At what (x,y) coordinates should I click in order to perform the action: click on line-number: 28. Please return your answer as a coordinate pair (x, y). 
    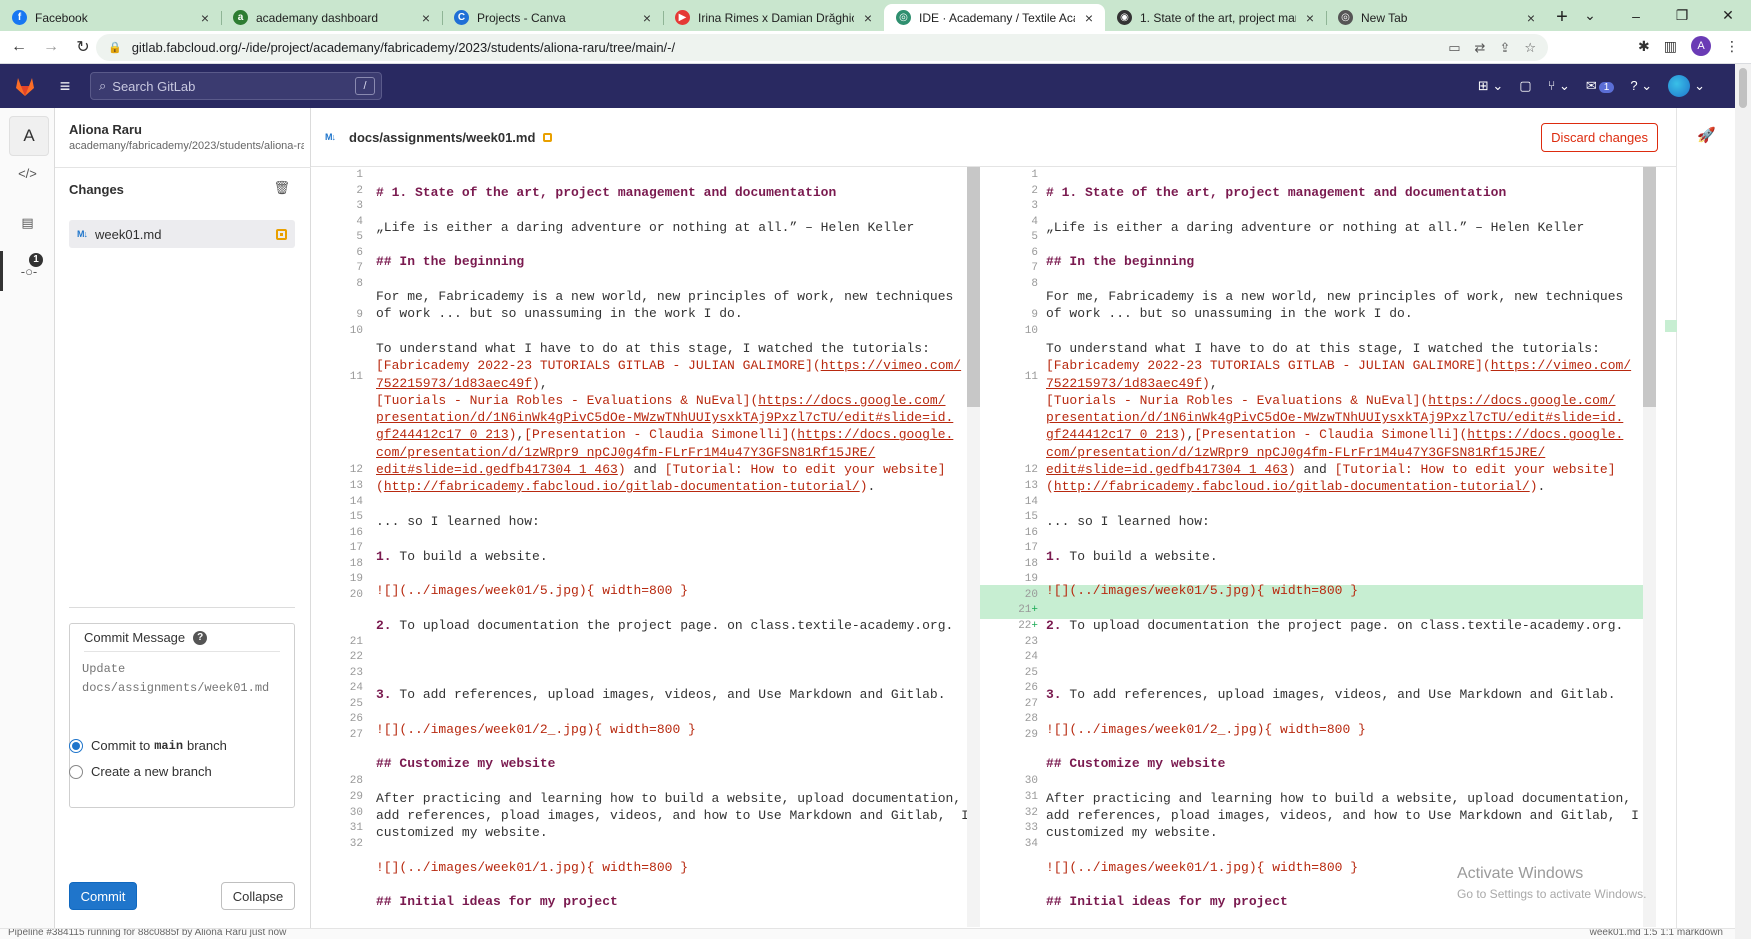
    Looking at the image, I should click on (1031, 719).